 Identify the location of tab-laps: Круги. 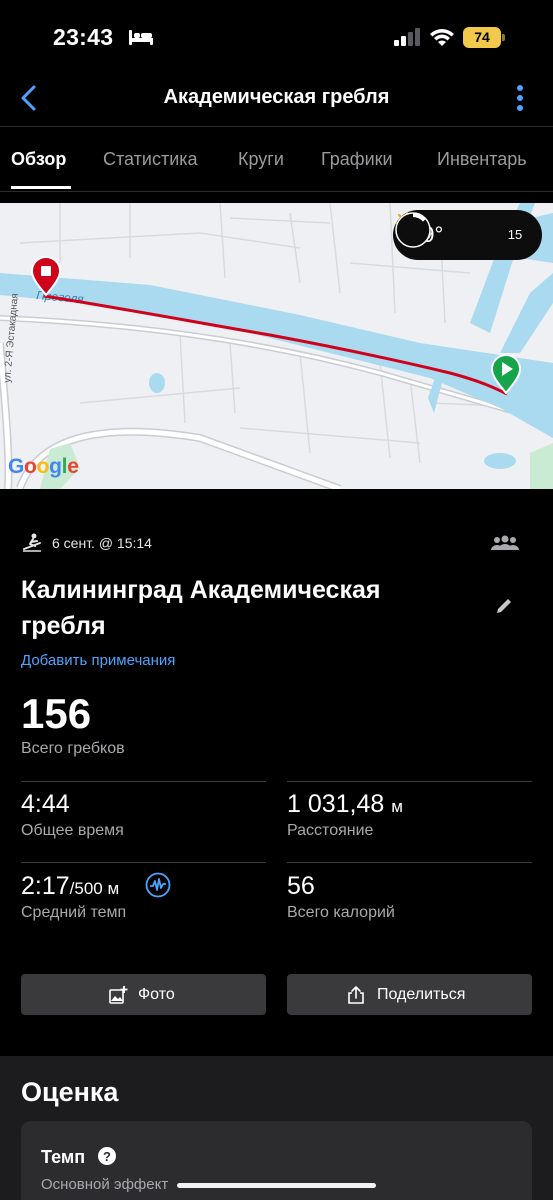
(261, 159).